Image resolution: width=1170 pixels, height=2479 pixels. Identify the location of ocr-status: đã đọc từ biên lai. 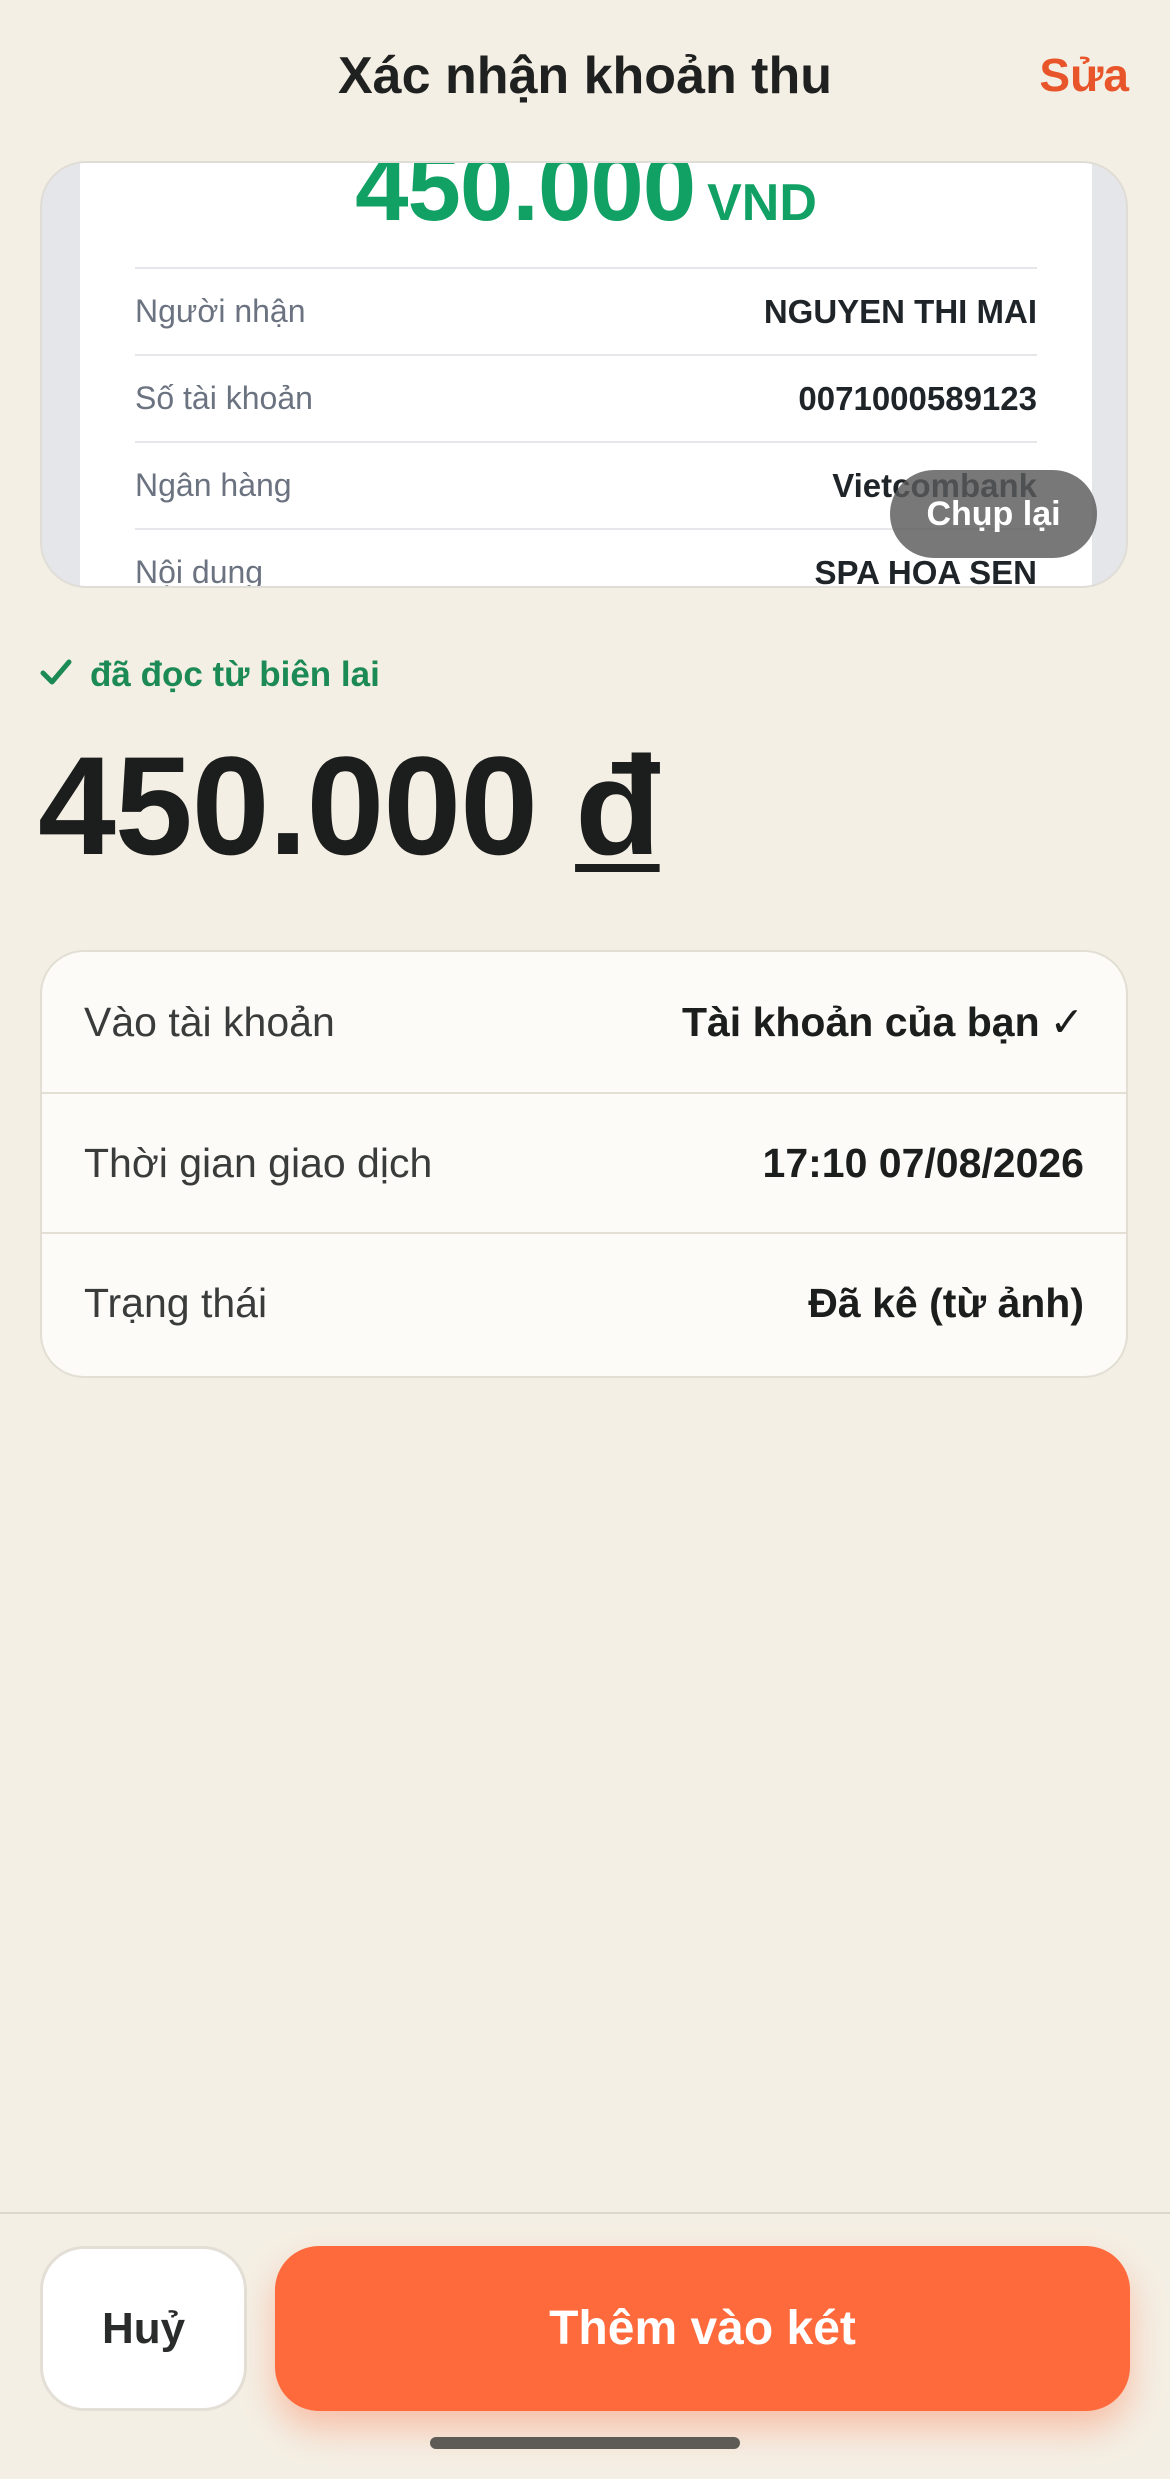
(210, 675).